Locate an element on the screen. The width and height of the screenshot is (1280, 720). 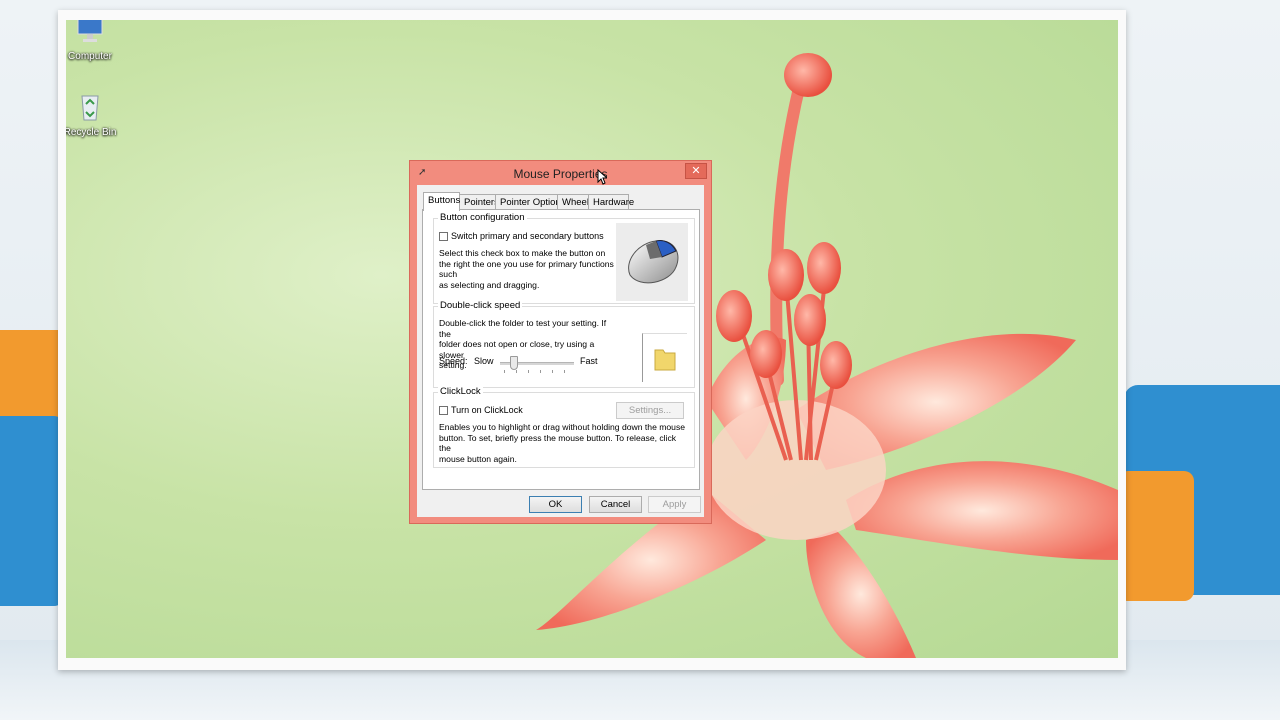
ok-button: OK is located at coordinates (555, 504).